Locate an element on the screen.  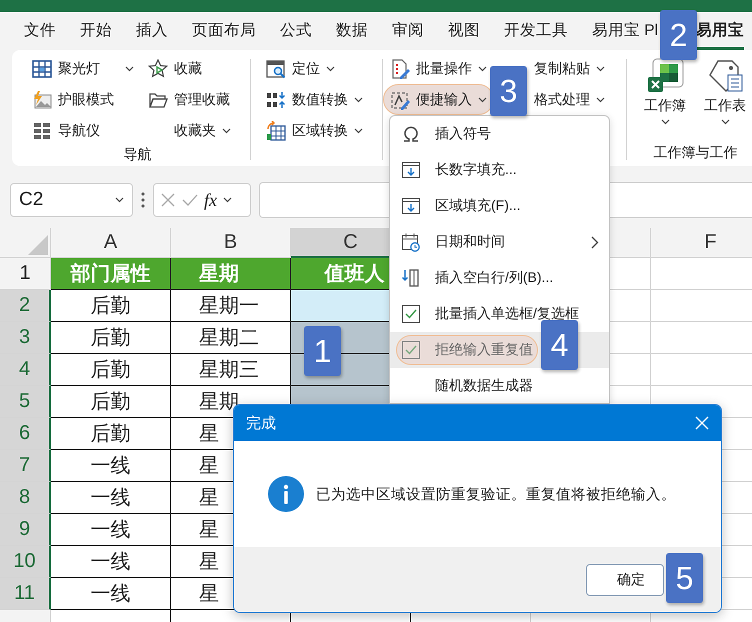
name-box: C2 is located at coordinates (71, 200).